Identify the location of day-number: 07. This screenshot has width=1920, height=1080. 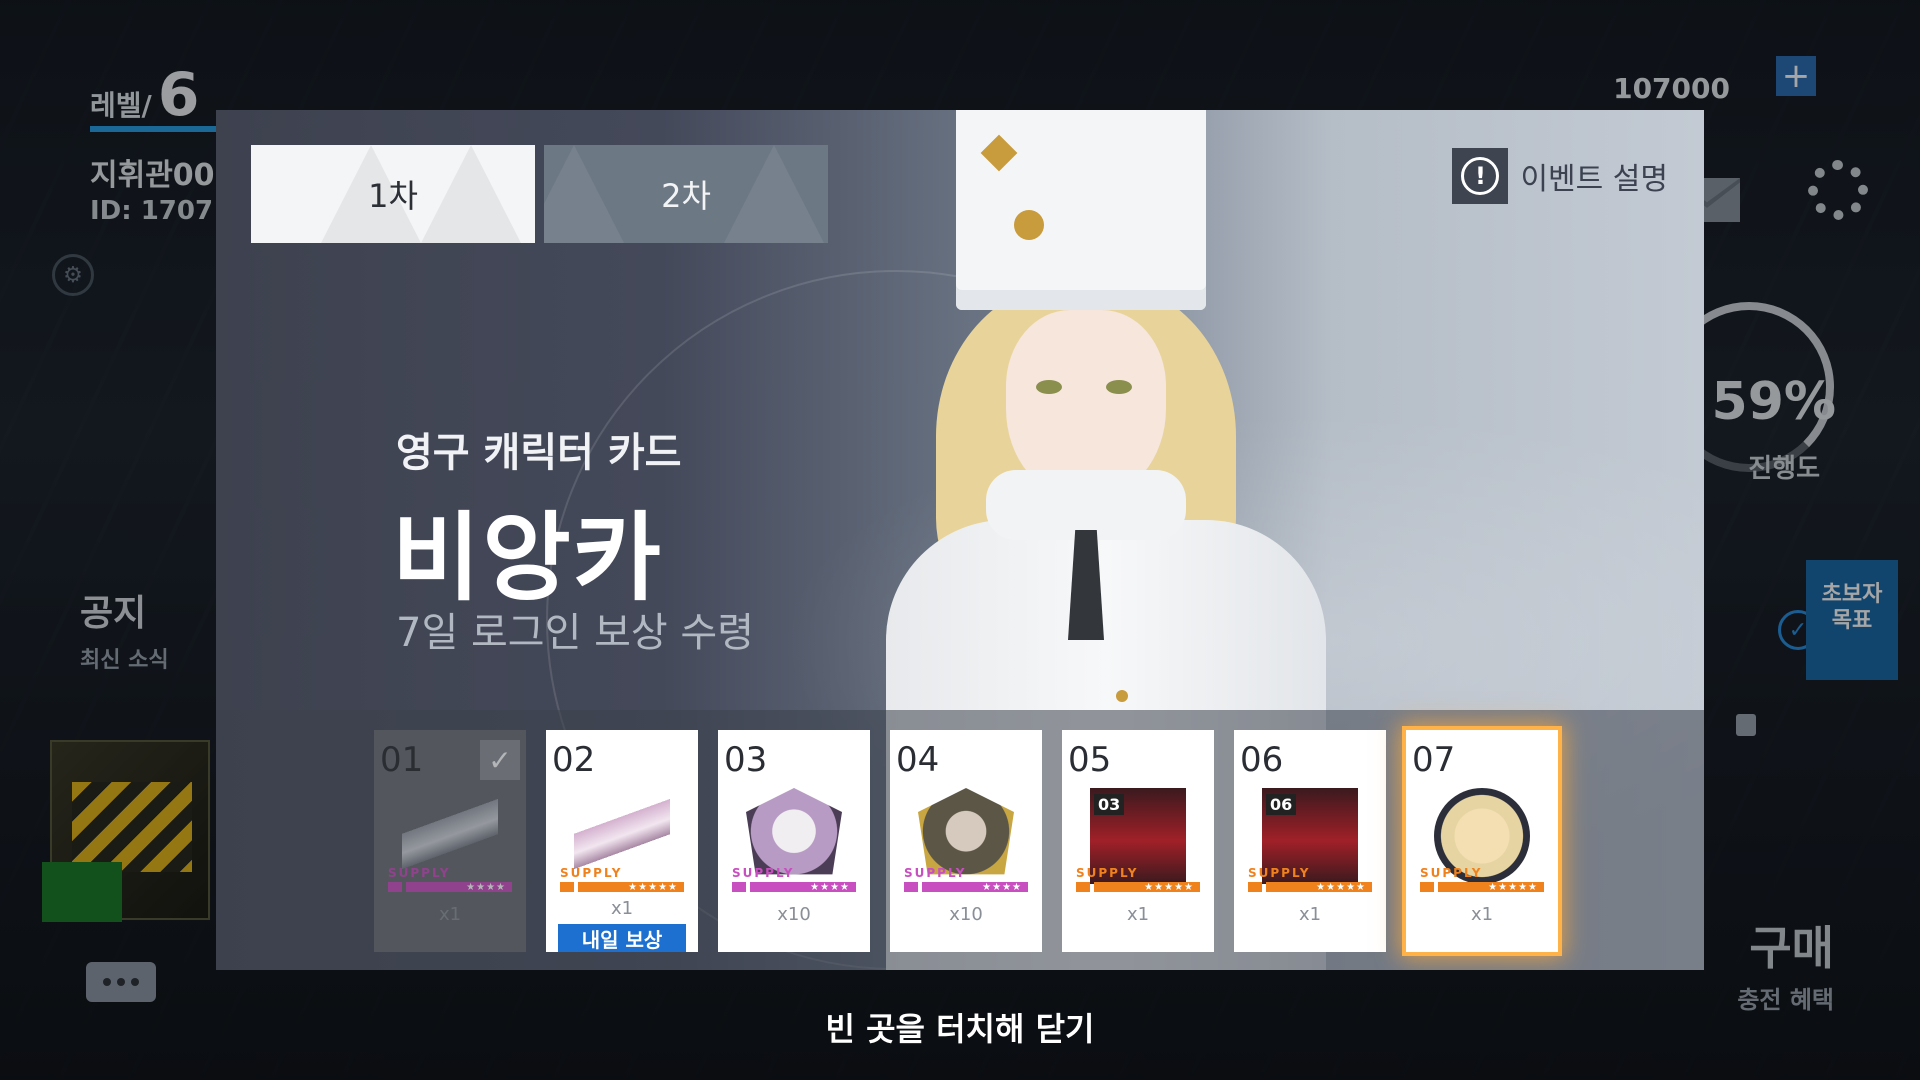
(1434, 760).